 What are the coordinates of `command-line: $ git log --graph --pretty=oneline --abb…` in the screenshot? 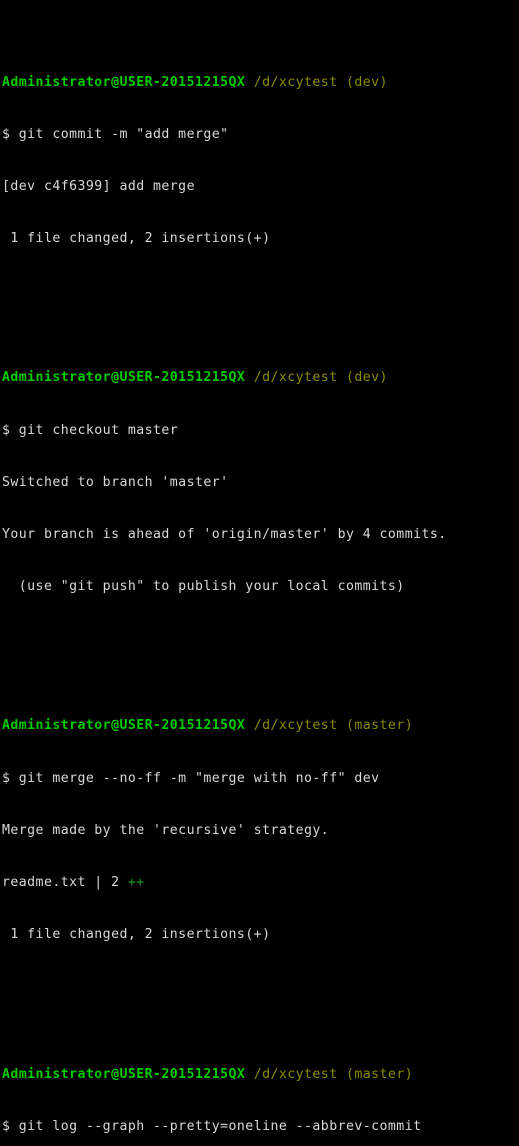 It's located at (260, 1126).